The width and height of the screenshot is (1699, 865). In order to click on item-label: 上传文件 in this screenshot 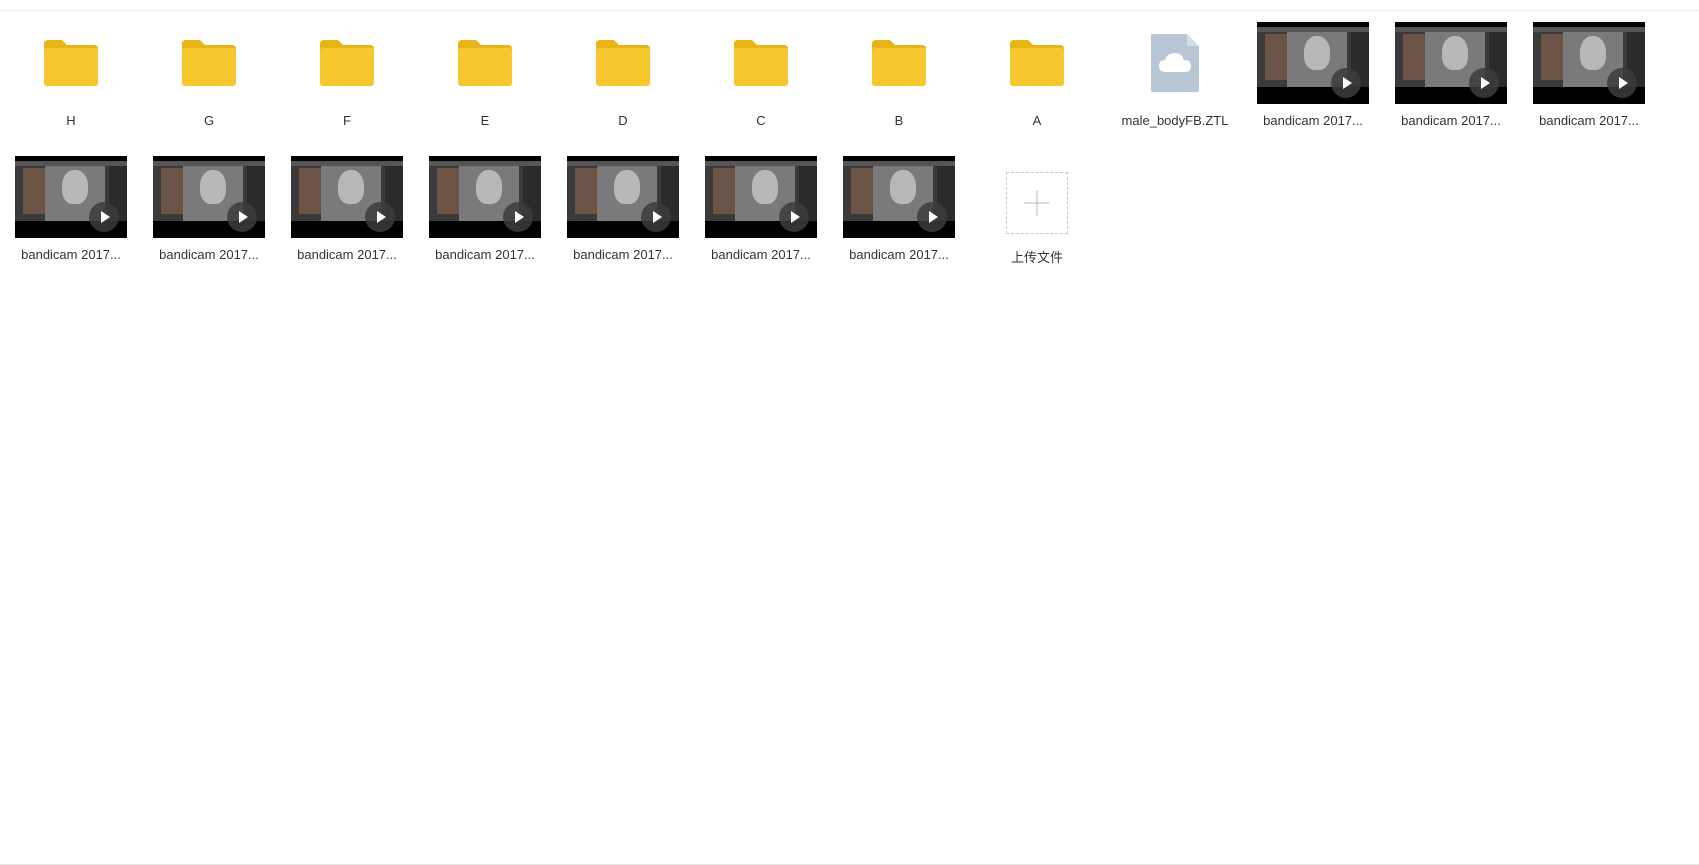, I will do `click(1036, 257)`.